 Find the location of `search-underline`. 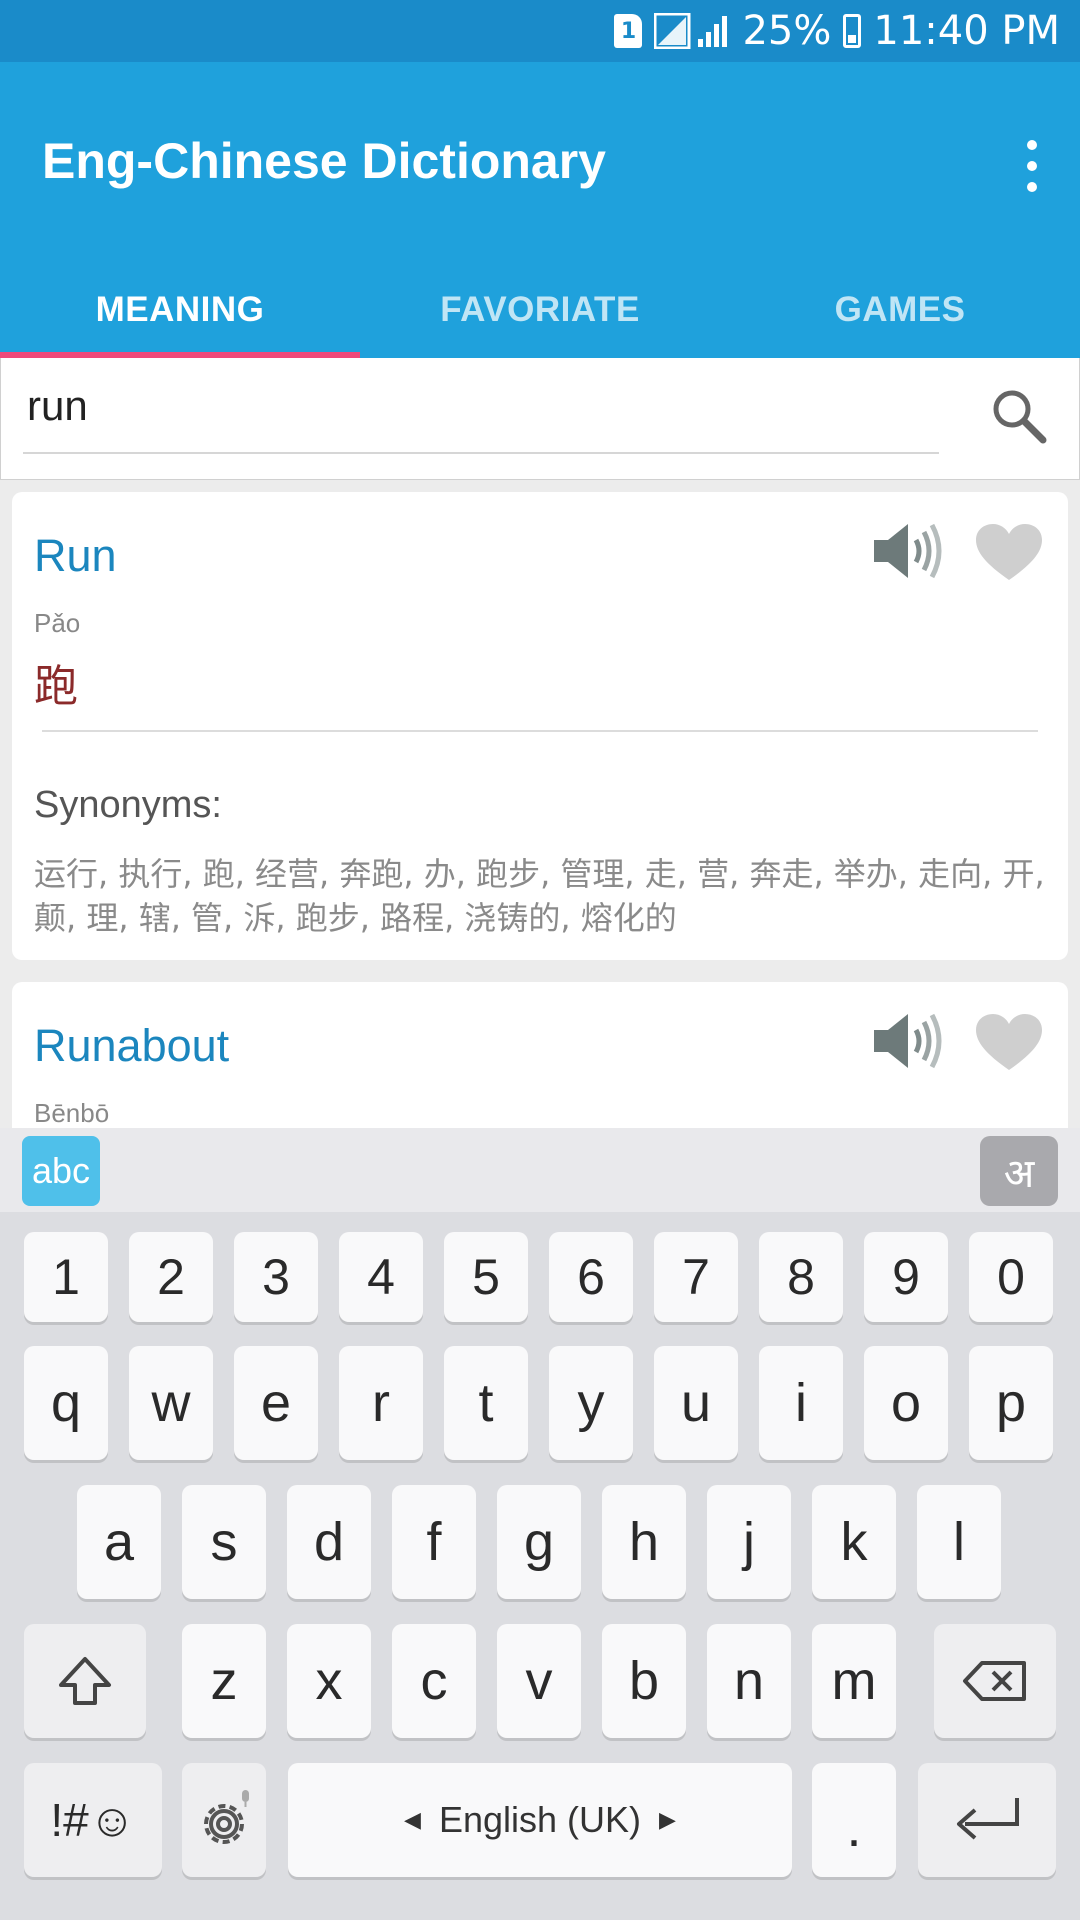

search-underline is located at coordinates (481, 453).